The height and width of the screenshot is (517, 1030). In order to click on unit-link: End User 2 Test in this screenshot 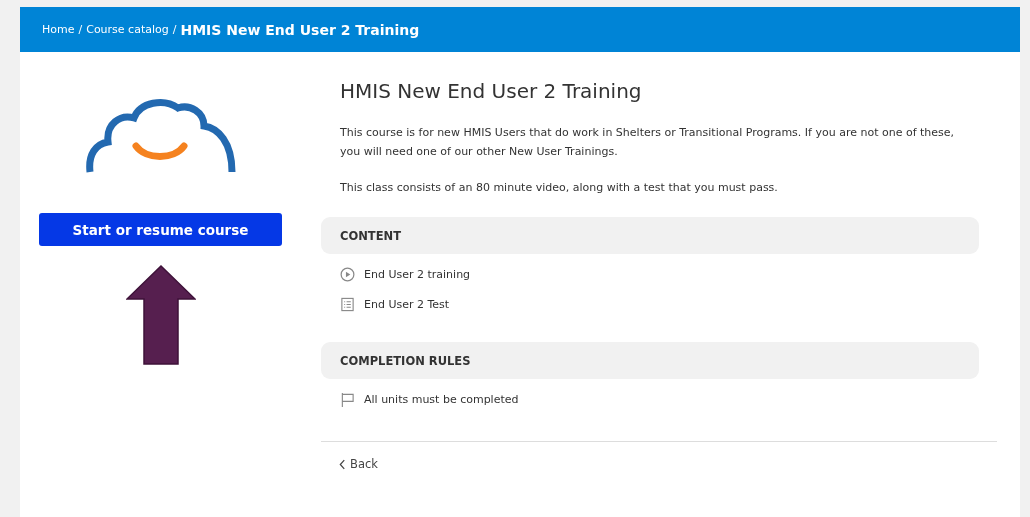, I will do `click(407, 304)`.